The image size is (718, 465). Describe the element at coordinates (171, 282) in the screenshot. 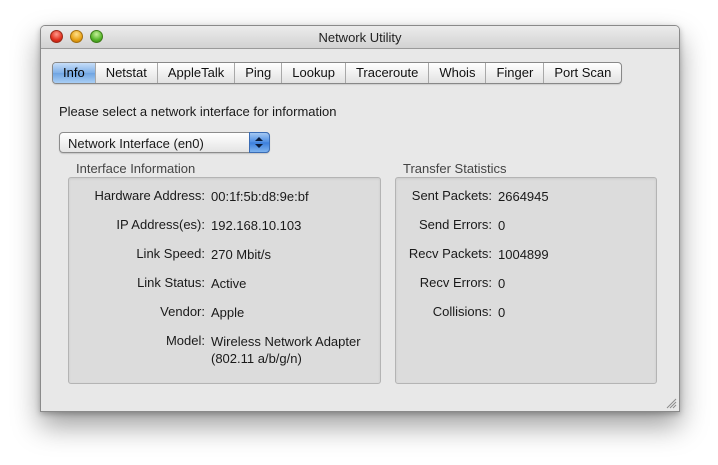

I see `link-status-label: Link Status:` at that location.